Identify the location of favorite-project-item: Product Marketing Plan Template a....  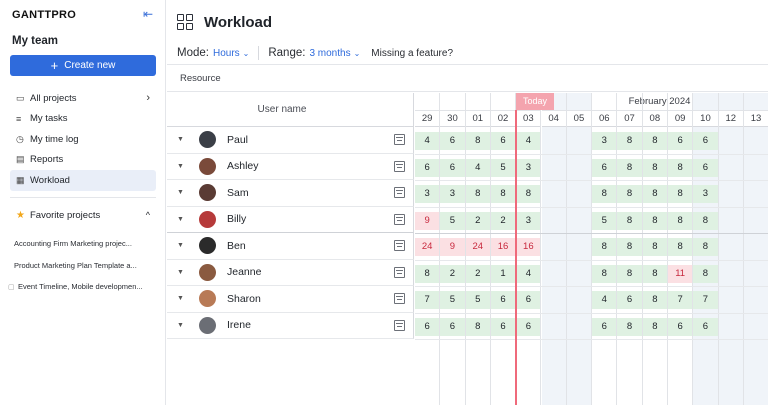
(86, 266).